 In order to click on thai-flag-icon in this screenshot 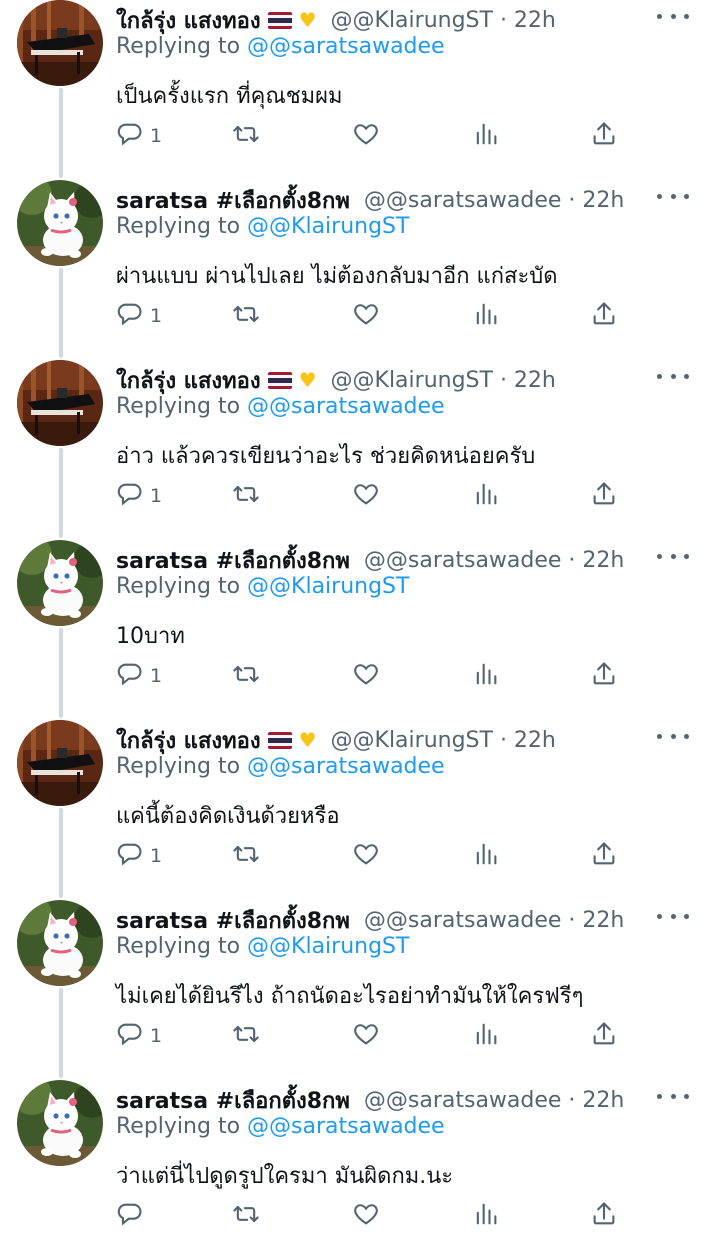, I will do `click(279, 20)`.